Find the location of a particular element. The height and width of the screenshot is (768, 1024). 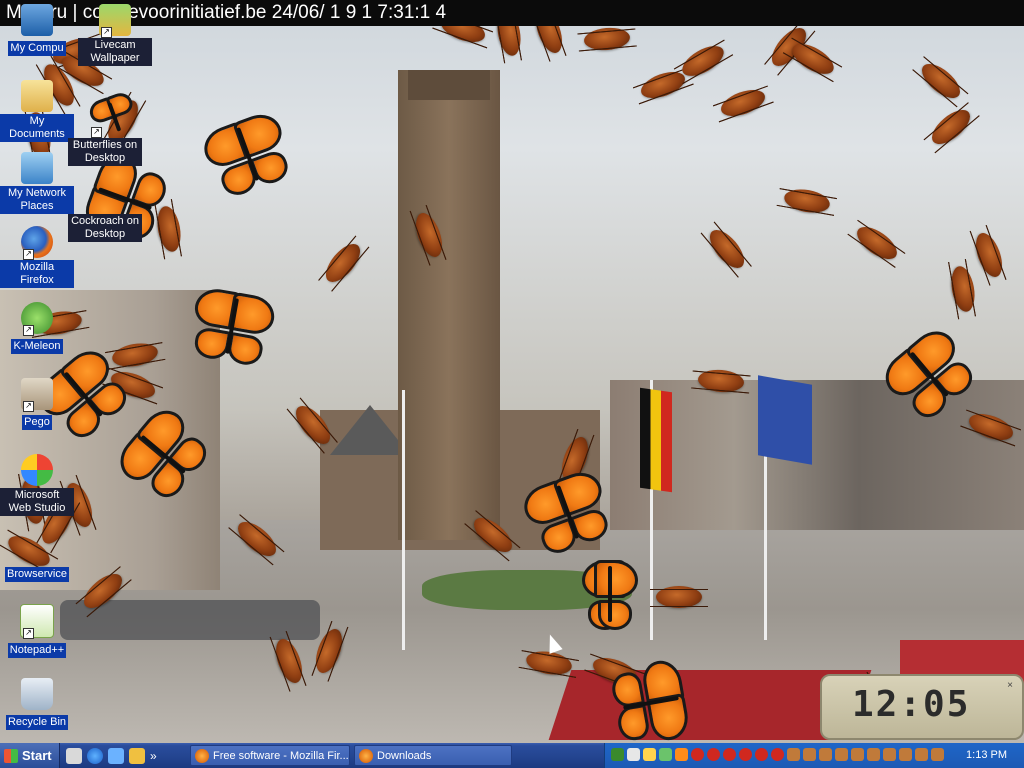

my-network-places-icon: My Network Places is located at coordinates (37, 183).